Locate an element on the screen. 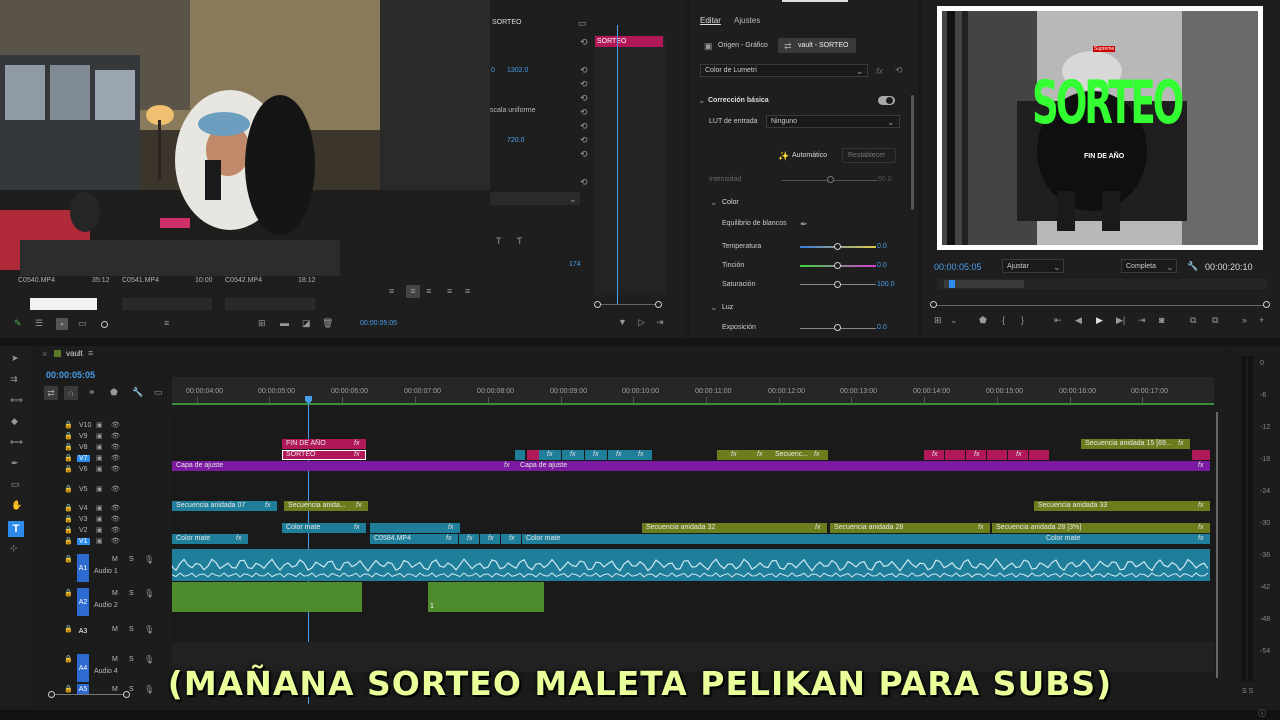 This screenshot has width=1280, height=720. source-tab: Origen - Gráfico is located at coordinates (743, 45).